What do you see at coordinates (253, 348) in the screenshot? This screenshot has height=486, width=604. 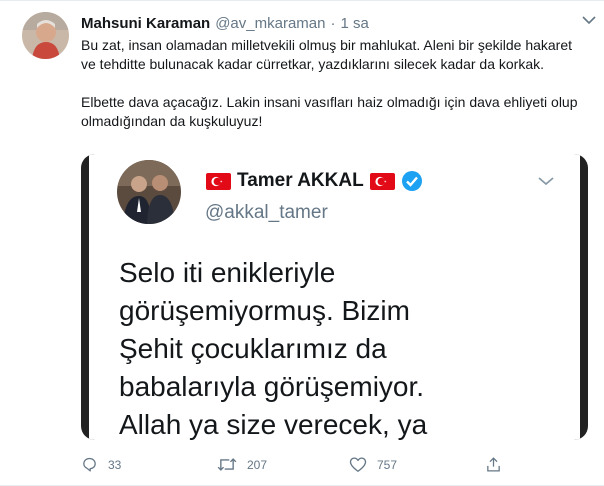 I see `embedded-line: Şehit çocuklarımız da` at bounding box center [253, 348].